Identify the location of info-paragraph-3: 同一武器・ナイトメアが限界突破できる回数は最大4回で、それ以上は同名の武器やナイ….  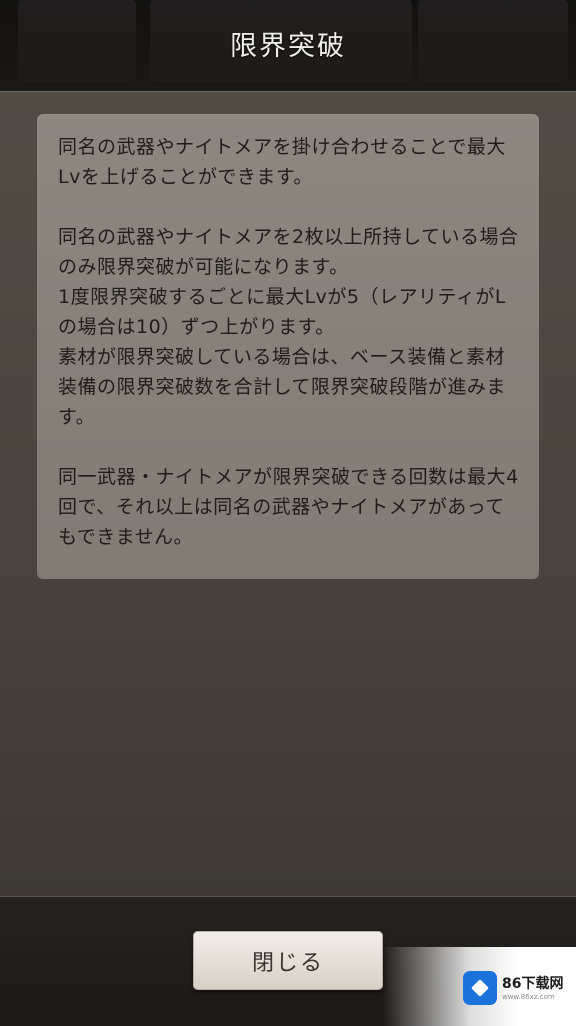
(288, 507).